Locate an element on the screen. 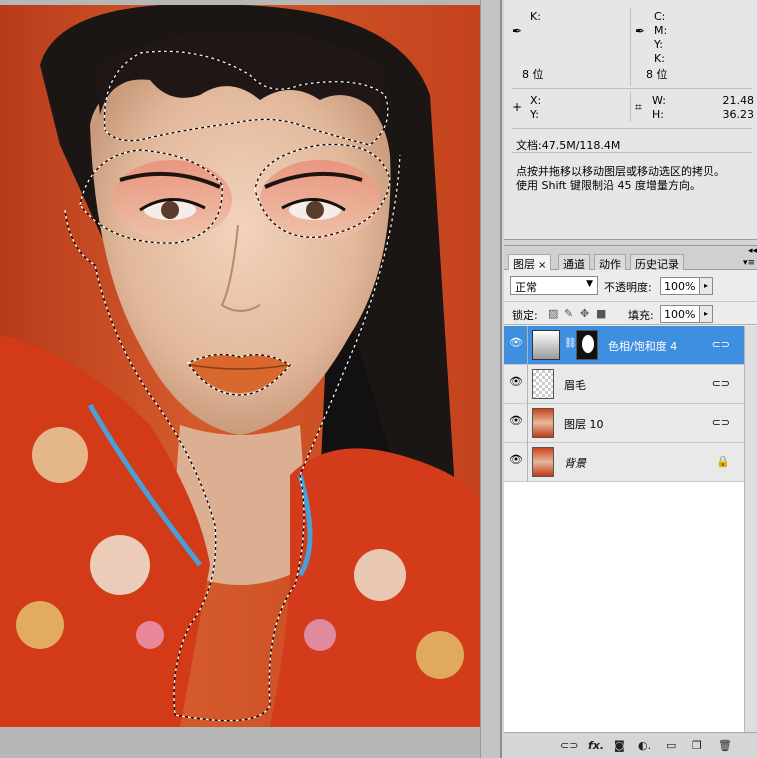  doc-size: 文档:47.5M/118.4M is located at coordinates (568, 145).